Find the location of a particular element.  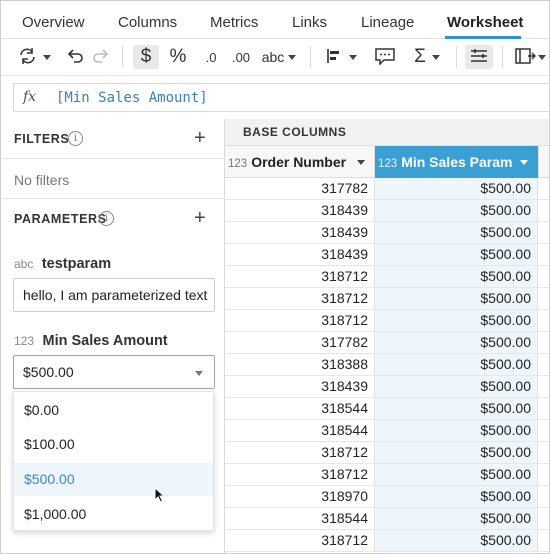

increase-decimals-button: .00 is located at coordinates (241, 57).